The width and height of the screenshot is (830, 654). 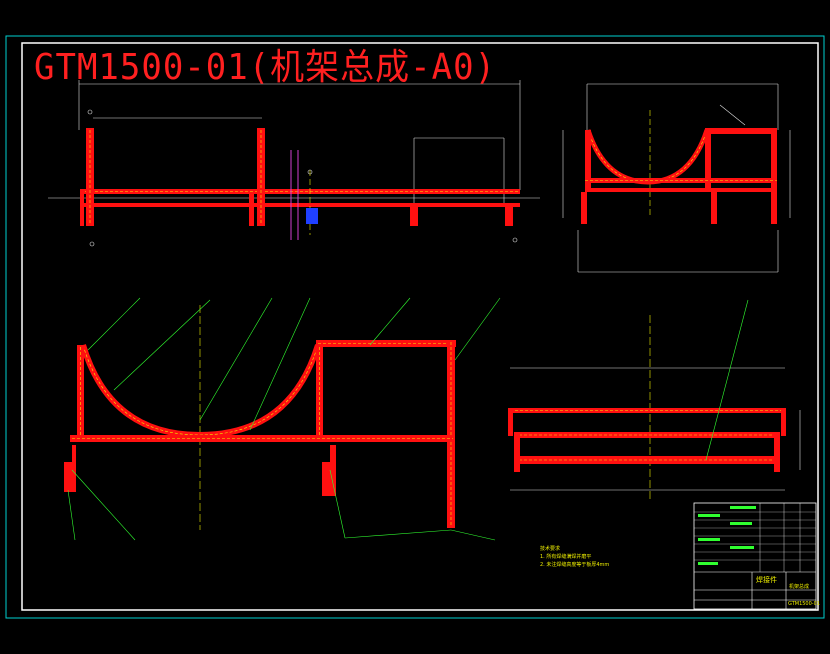 What do you see at coordinates (804, 604) in the screenshot?
I see `title-block-drawing-no: GTM1500-01` at bounding box center [804, 604].